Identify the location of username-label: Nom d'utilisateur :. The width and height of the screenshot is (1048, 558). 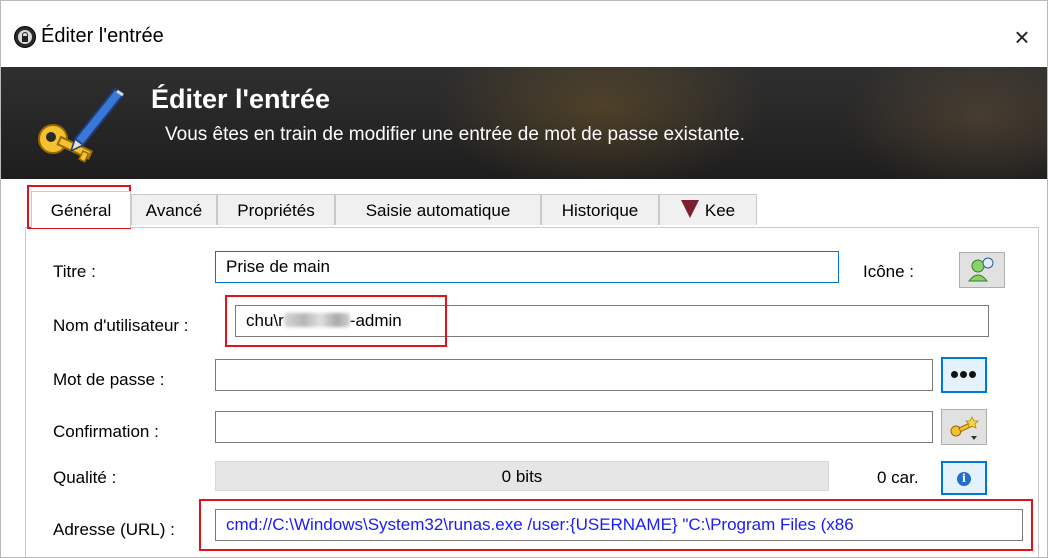
(121, 325).